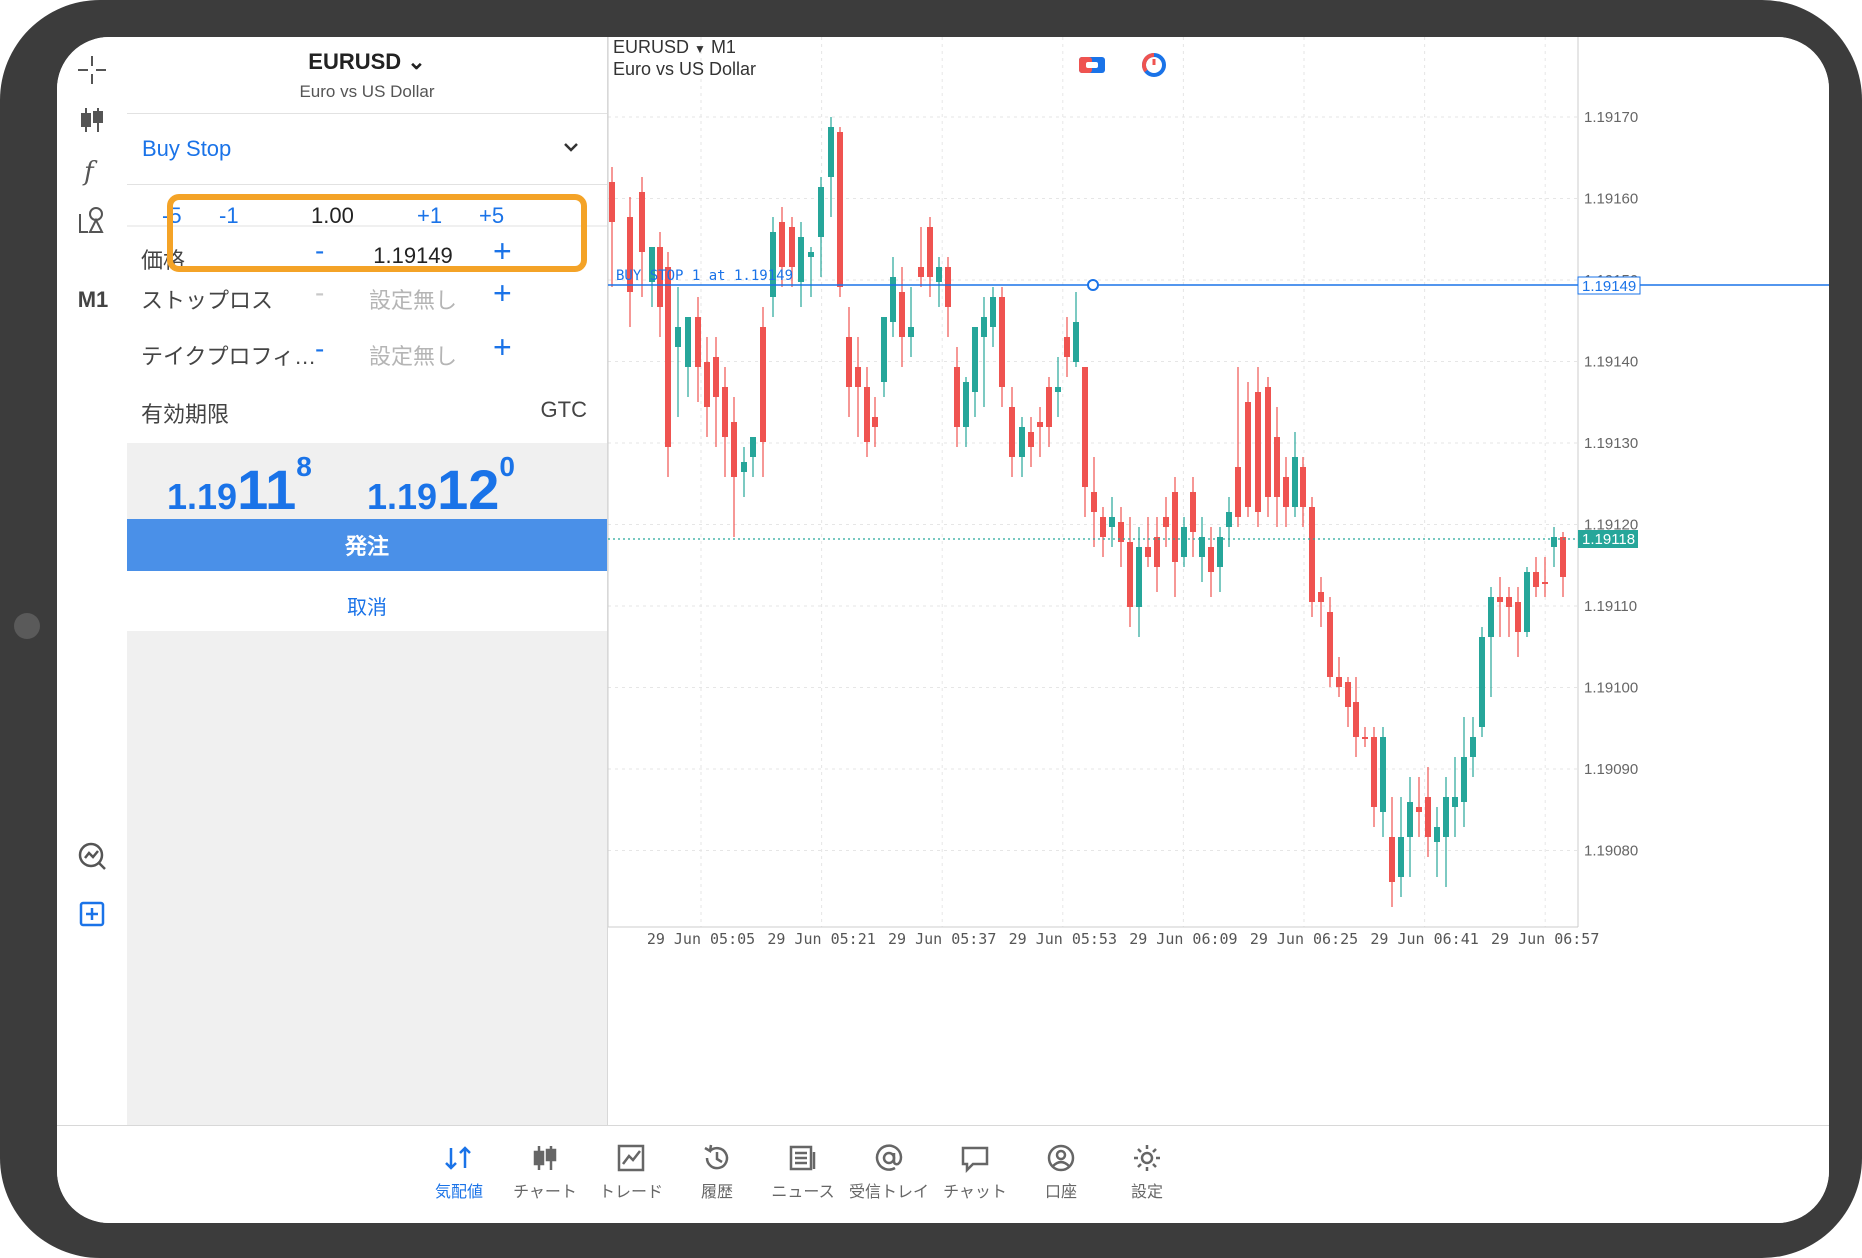 This screenshot has width=1862, height=1258. I want to click on stop-loss-minus-button: -, so click(319, 296).